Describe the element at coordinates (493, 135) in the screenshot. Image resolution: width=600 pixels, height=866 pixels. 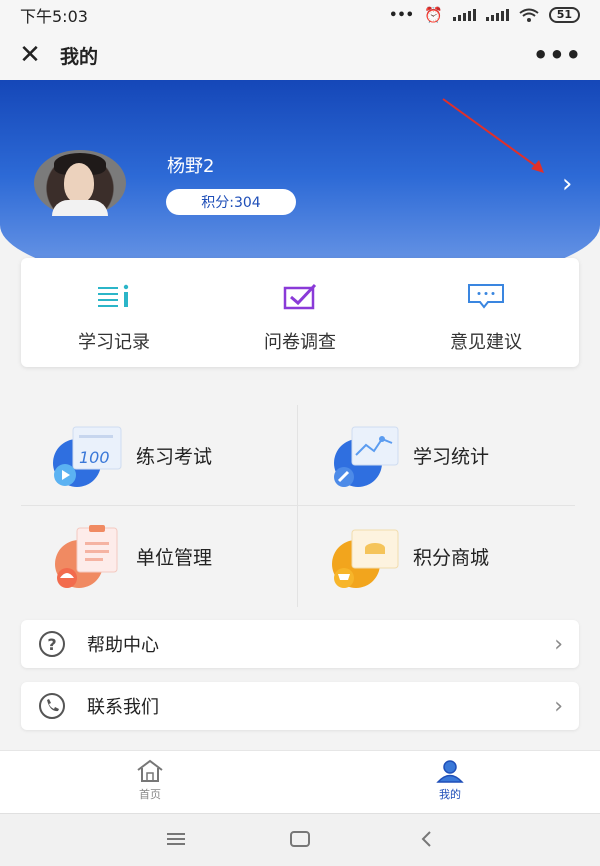
I see `red-arrow-annotation` at that location.